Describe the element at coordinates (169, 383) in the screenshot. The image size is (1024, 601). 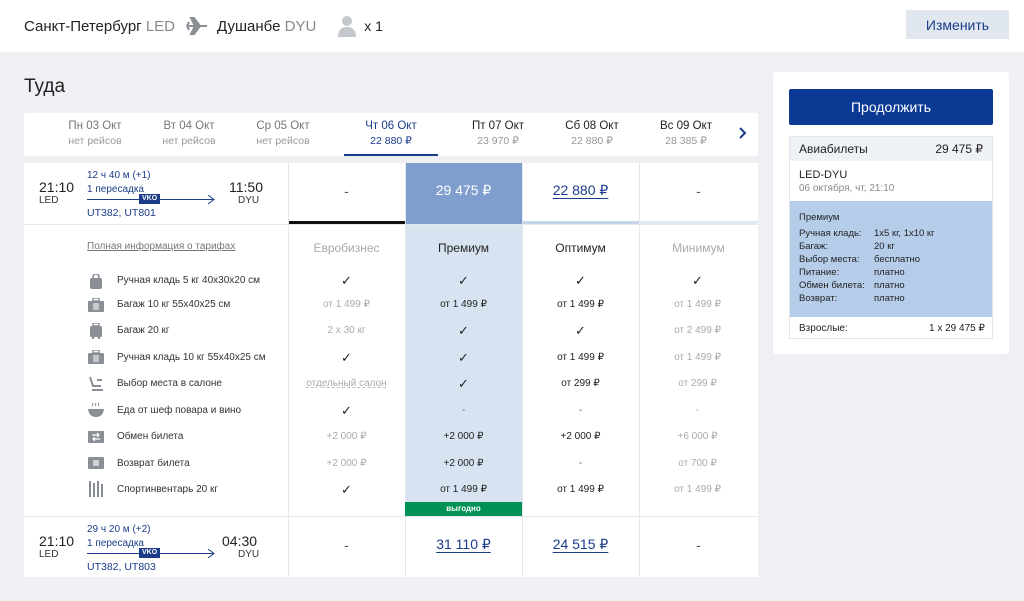
I see `row-label: Выбор места в салоне` at that location.